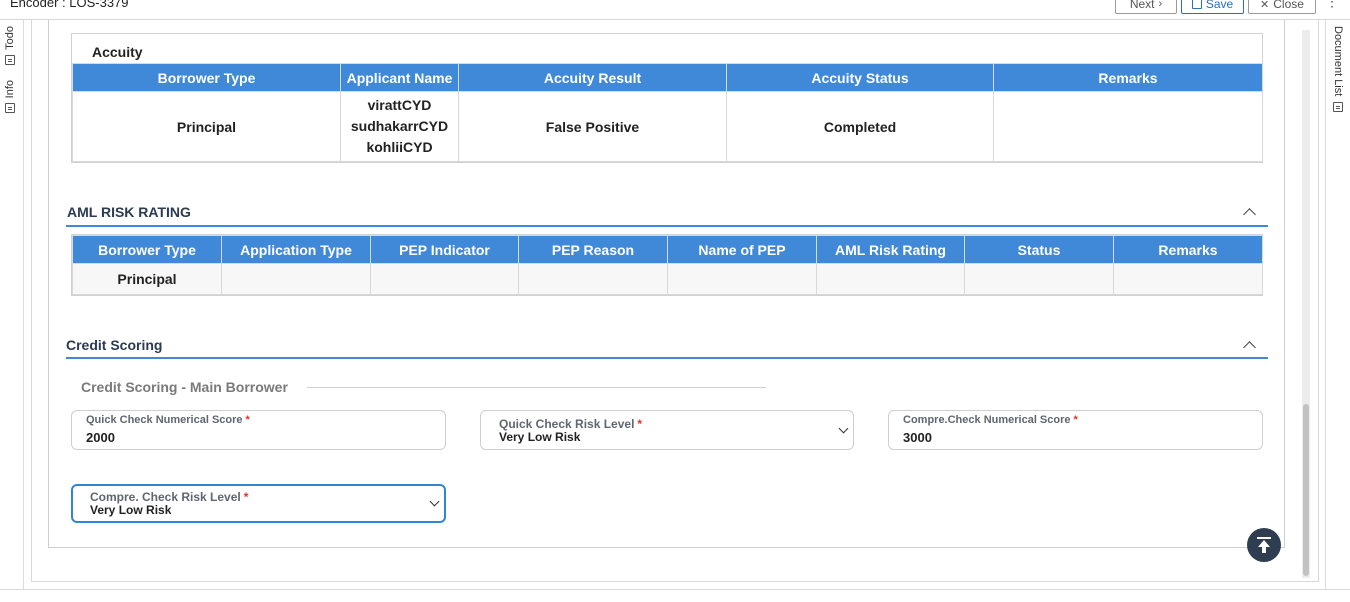 The image size is (1350, 602). What do you see at coordinates (860, 126) in the screenshot?
I see `cell-accuity-status: Completed` at bounding box center [860, 126].